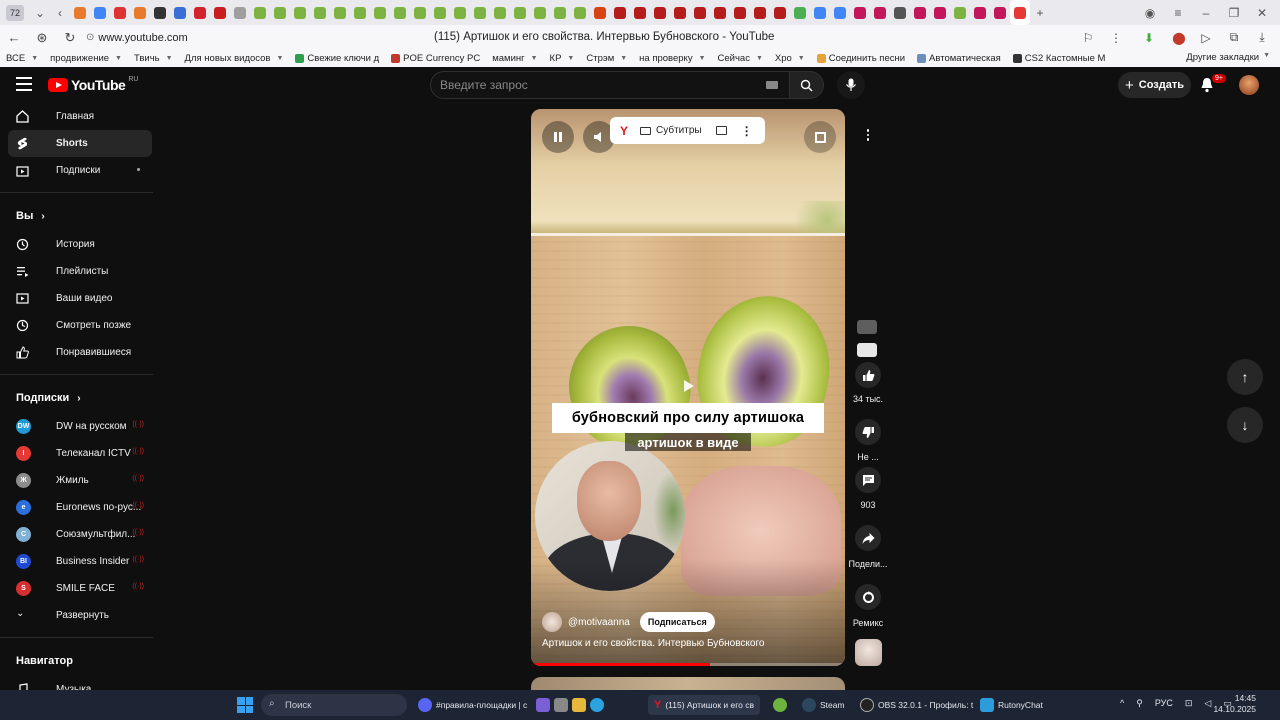 The image size is (1280, 720). I want to click on taskbar-app-discord: #правила-площадки | с, so click(472, 705).